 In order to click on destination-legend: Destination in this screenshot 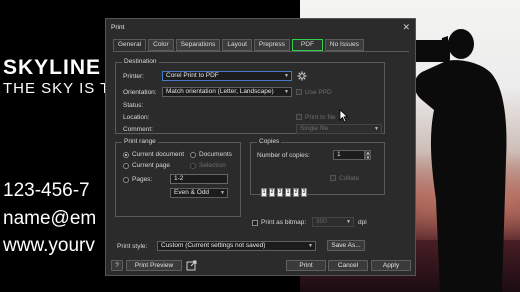, I will do `click(140, 61)`.